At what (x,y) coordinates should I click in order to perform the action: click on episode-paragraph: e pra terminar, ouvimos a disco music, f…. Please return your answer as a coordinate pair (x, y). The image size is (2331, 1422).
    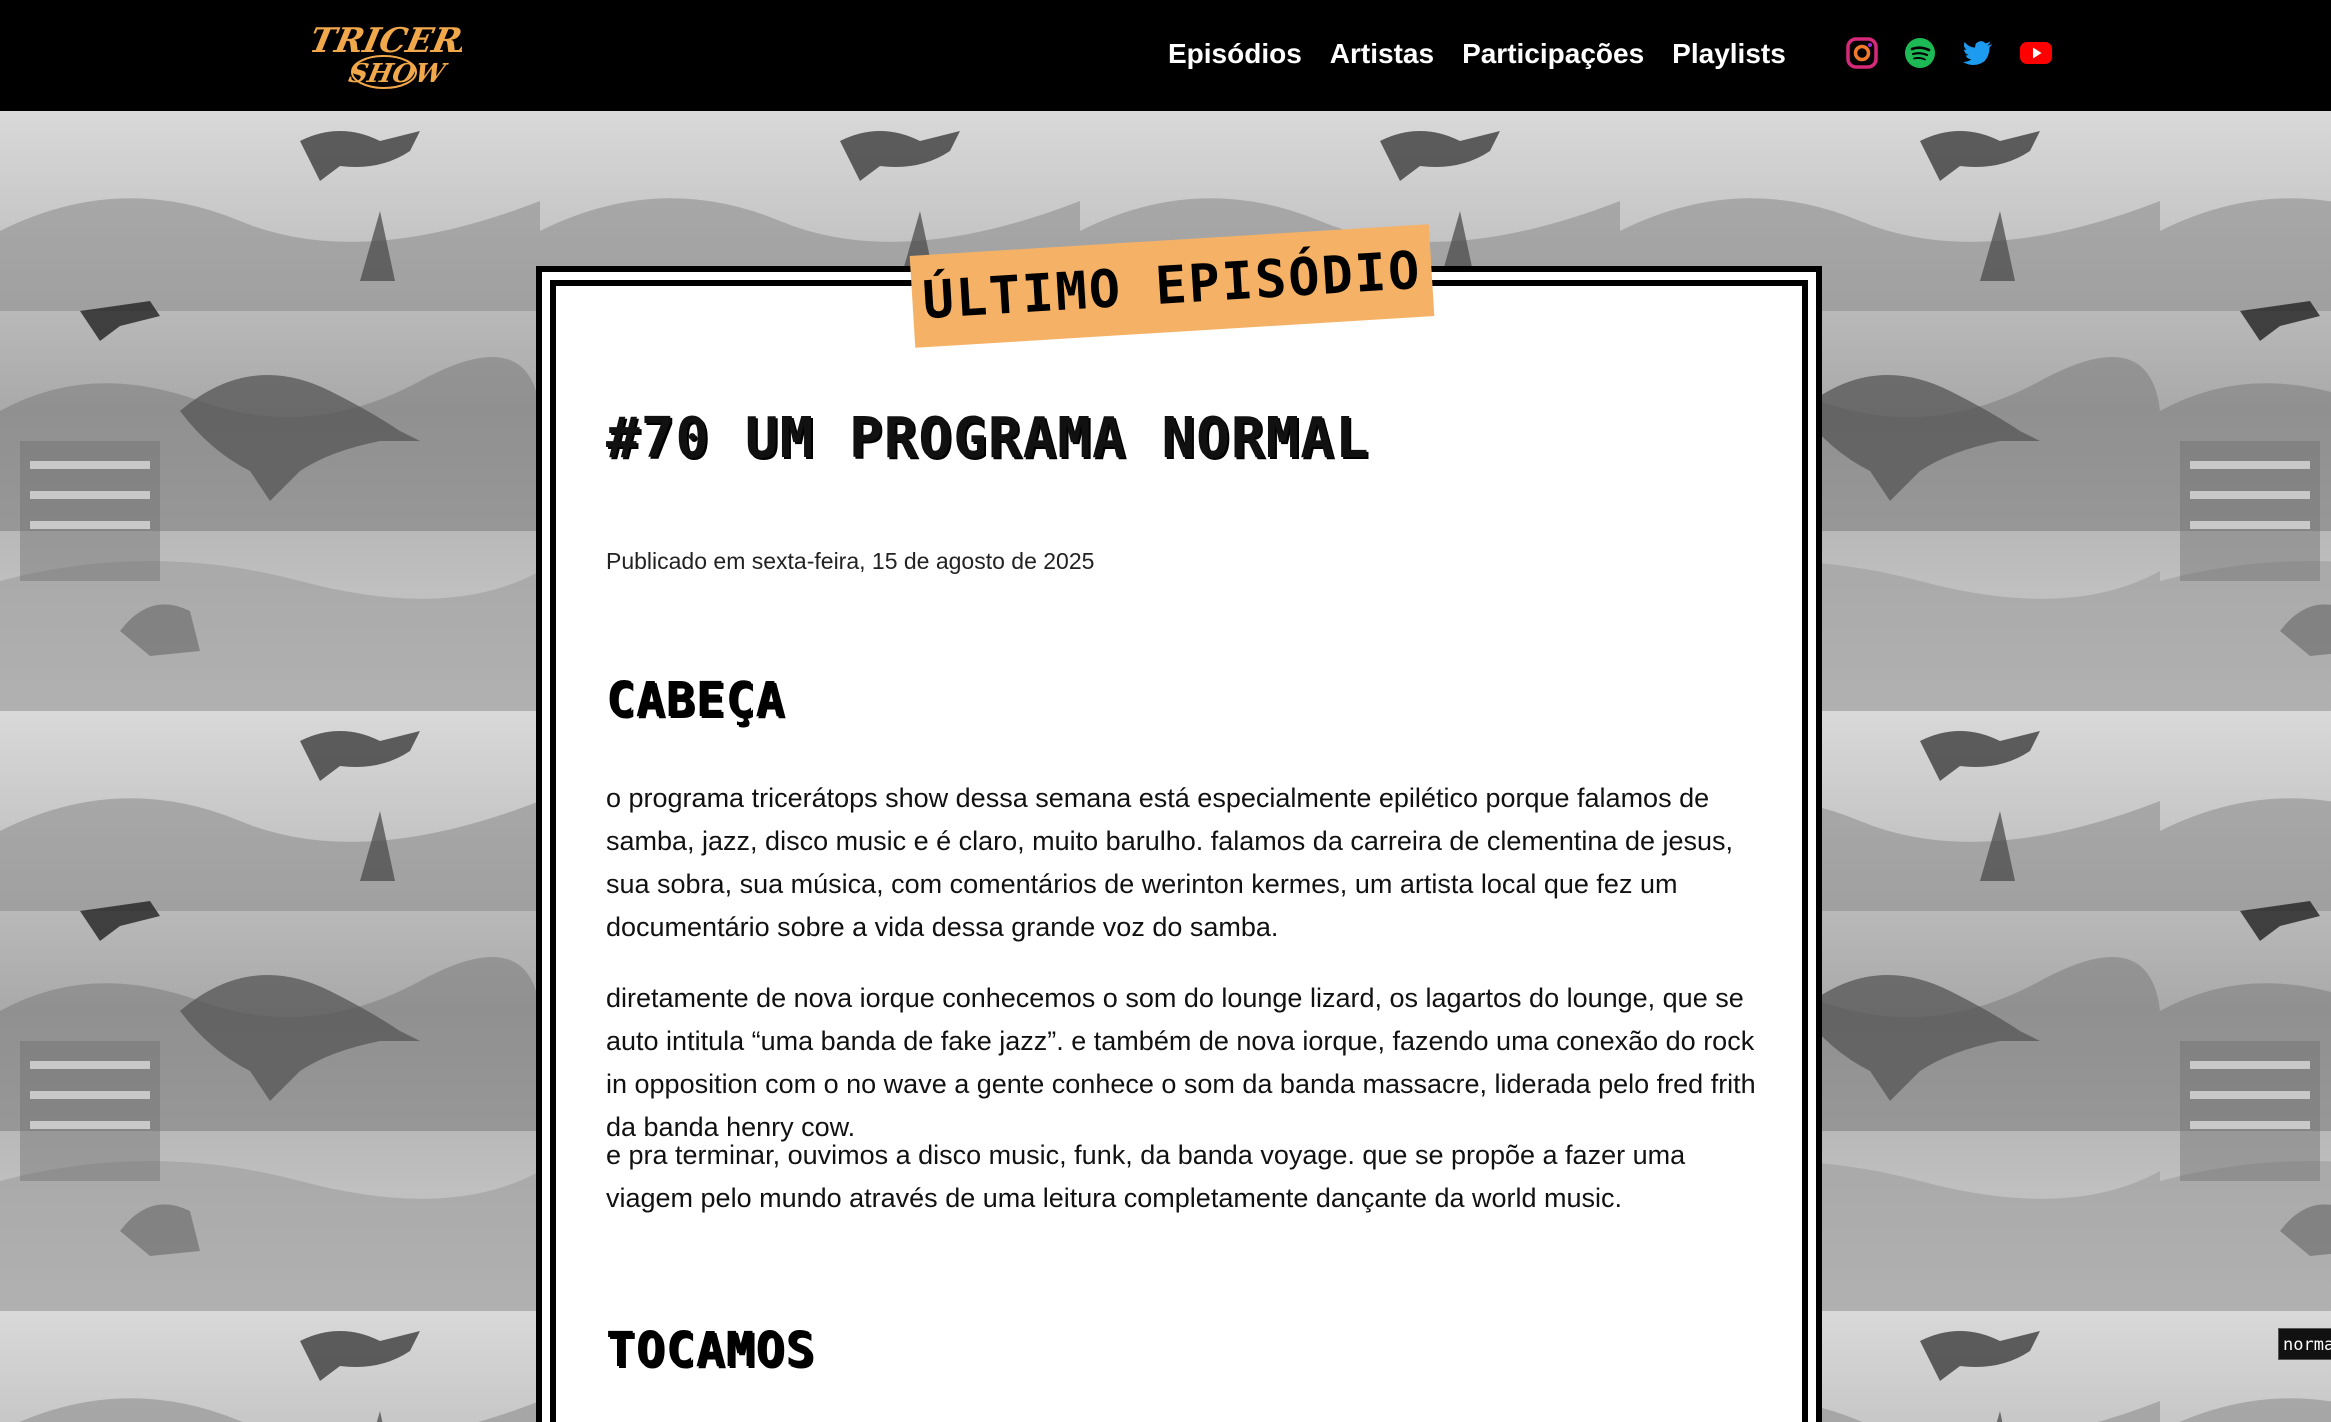
    Looking at the image, I should click on (1146, 1176).